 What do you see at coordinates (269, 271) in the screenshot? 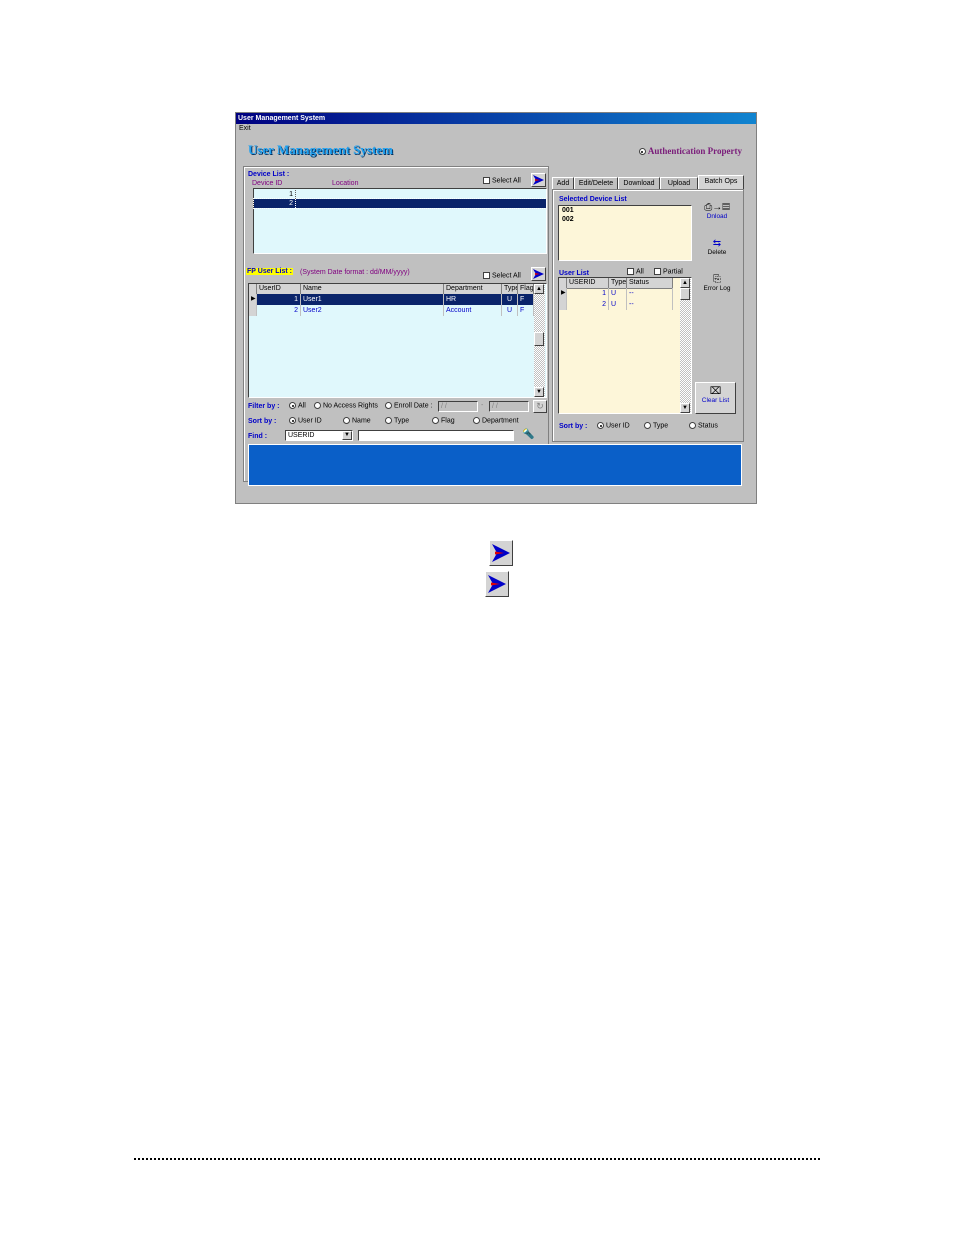
I see `fp-user-list-label: FP User List :` at bounding box center [269, 271].